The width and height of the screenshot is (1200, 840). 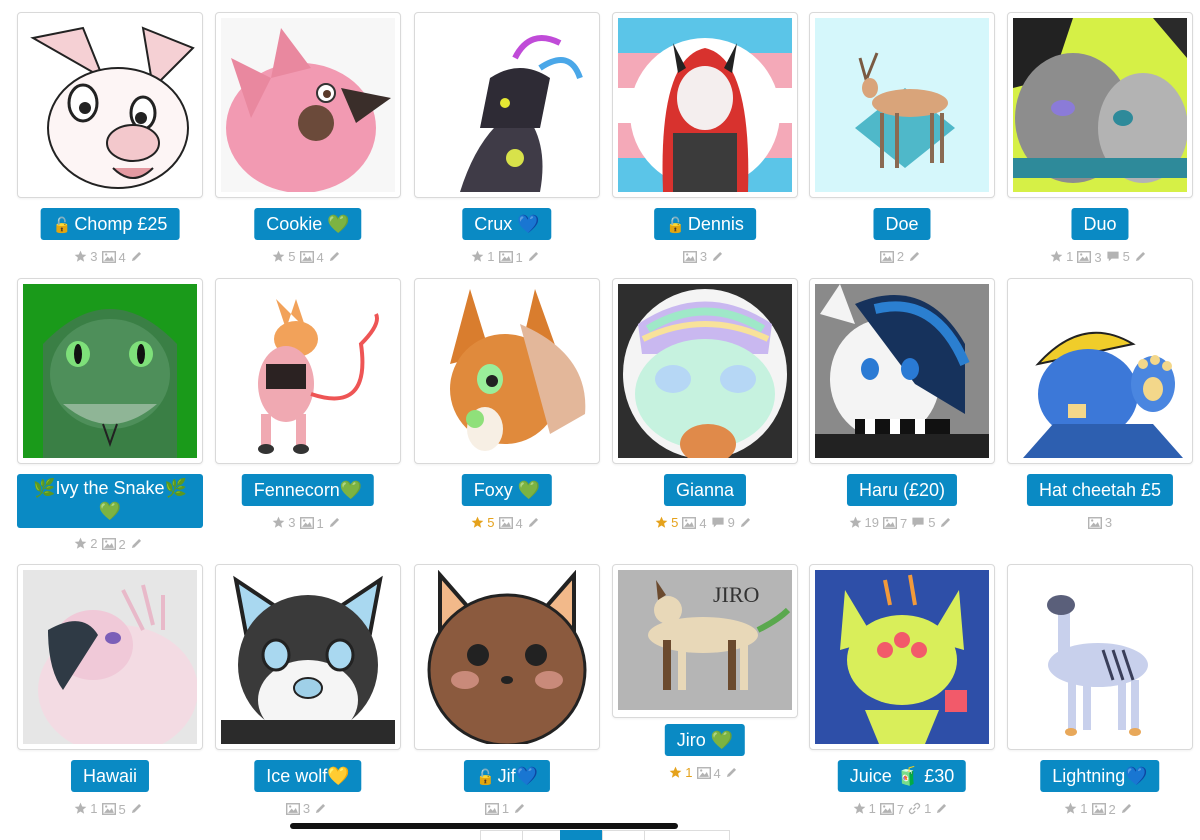 What do you see at coordinates (110, 501) in the screenshot?
I see `character-name-button: 🌿Ivy the Snake🌿💚` at bounding box center [110, 501].